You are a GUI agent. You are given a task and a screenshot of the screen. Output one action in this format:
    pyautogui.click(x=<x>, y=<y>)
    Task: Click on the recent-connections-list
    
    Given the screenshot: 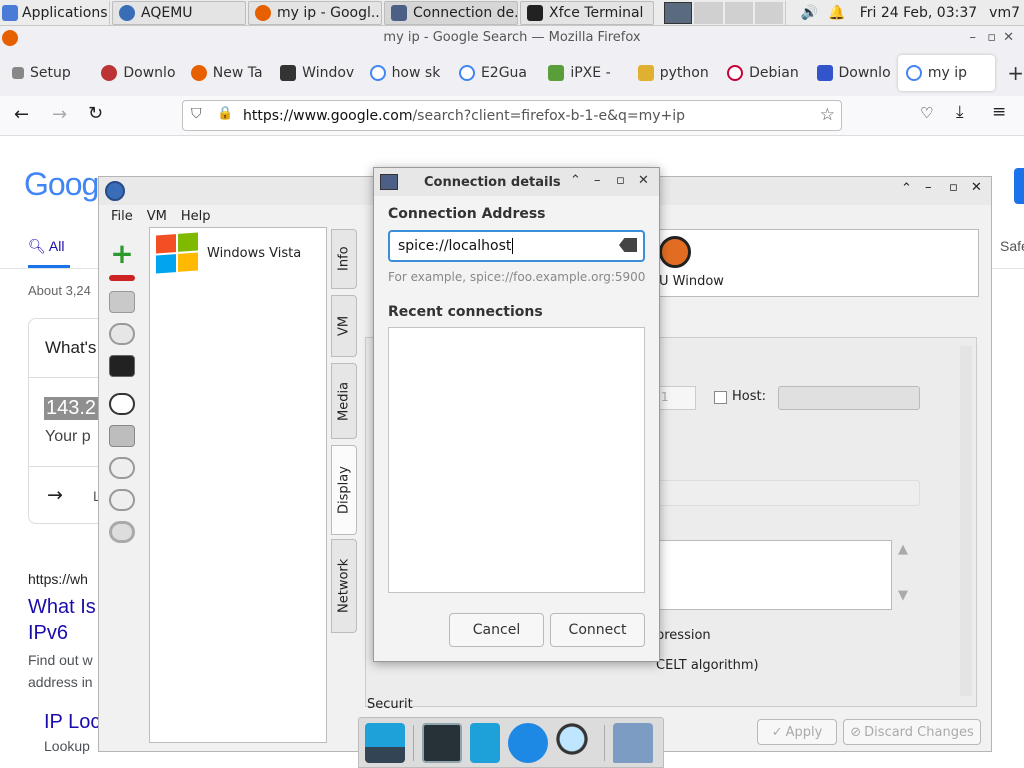 What is the action you would take?
    pyautogui.click(x=516, y=460)
    